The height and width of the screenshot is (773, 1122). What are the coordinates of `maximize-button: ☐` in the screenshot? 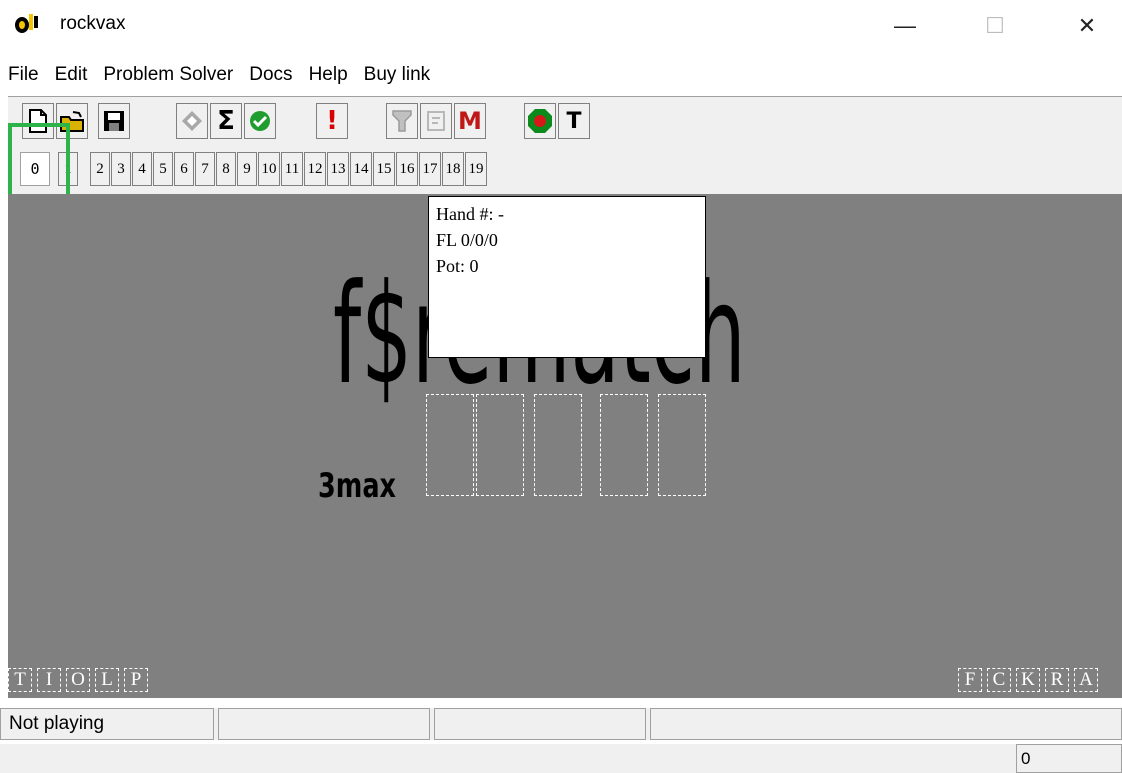 It's located at (995, 26).